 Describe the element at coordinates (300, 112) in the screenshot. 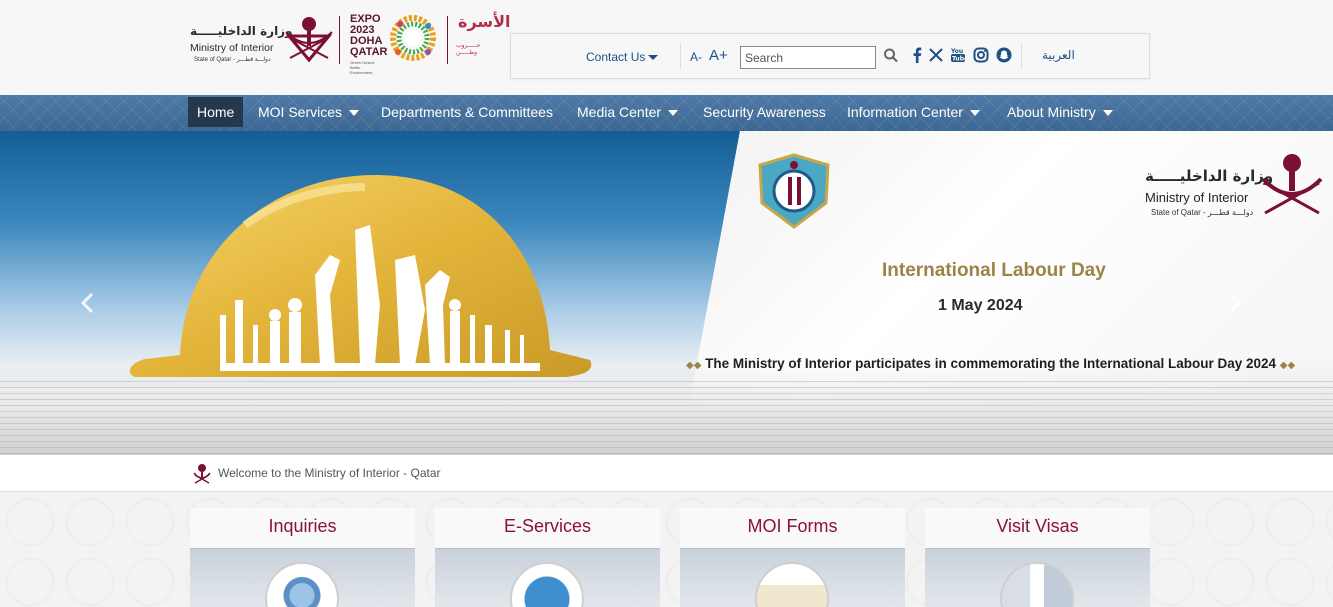

I see `nav-item-label: MOI Services` at that location.